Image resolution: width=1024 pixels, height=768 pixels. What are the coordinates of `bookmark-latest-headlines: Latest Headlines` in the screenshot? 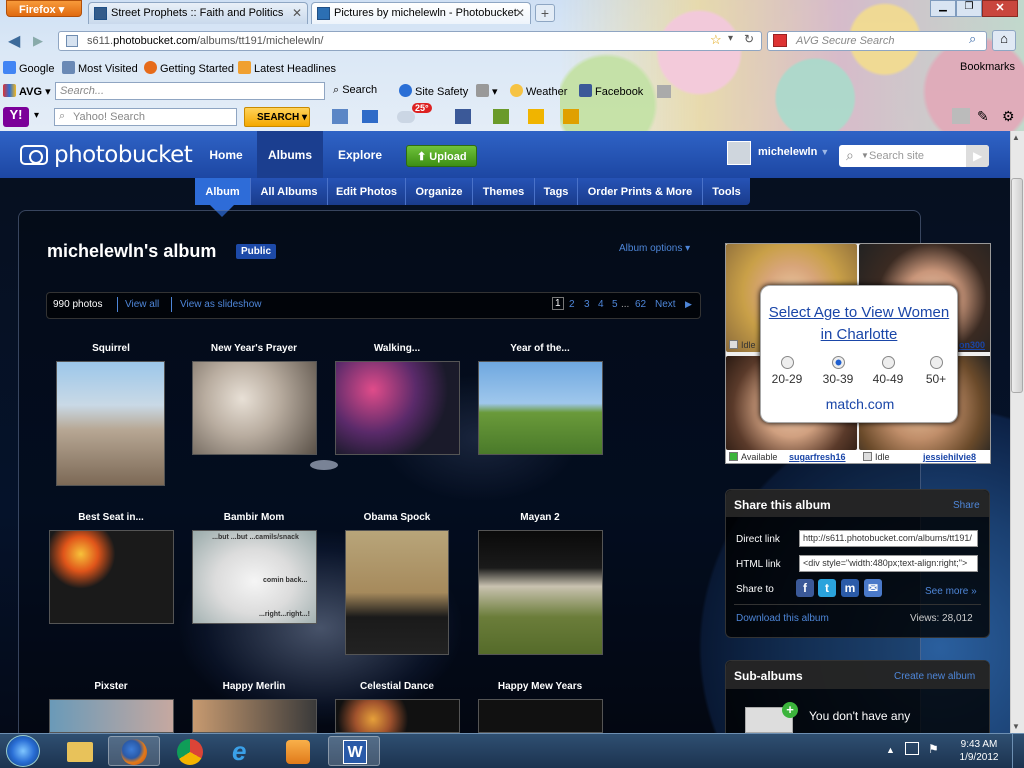 It's located at (287, 68).